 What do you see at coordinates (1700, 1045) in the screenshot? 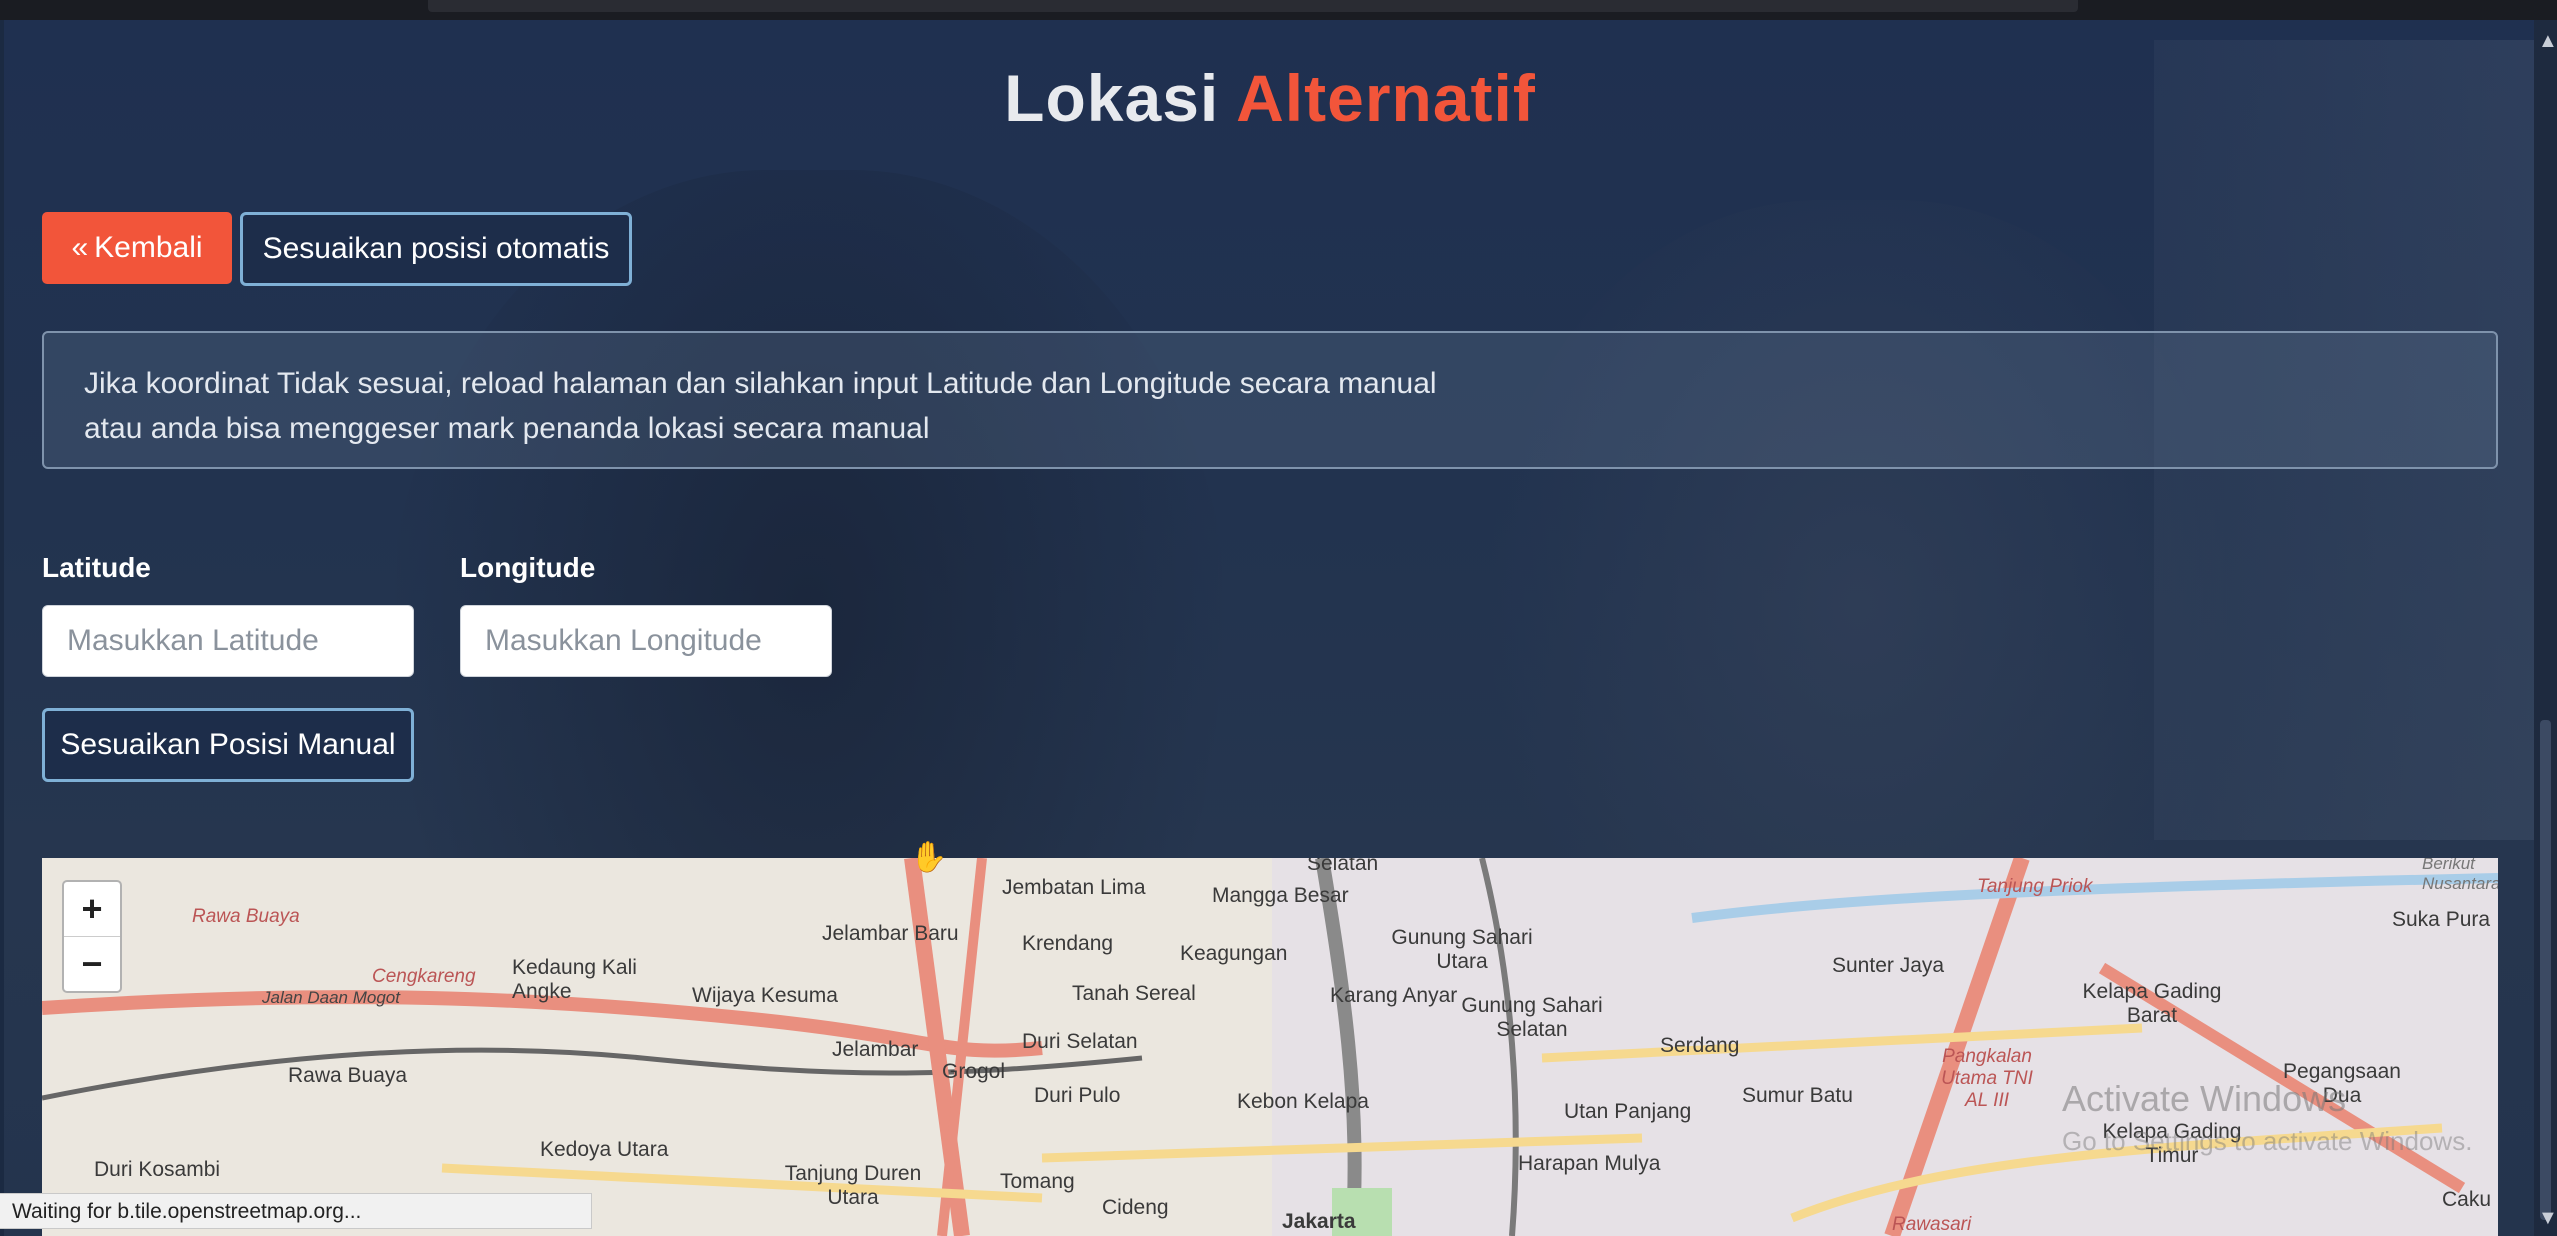
I see `map-label: Serdang` at bounding box center [1700, 1045].